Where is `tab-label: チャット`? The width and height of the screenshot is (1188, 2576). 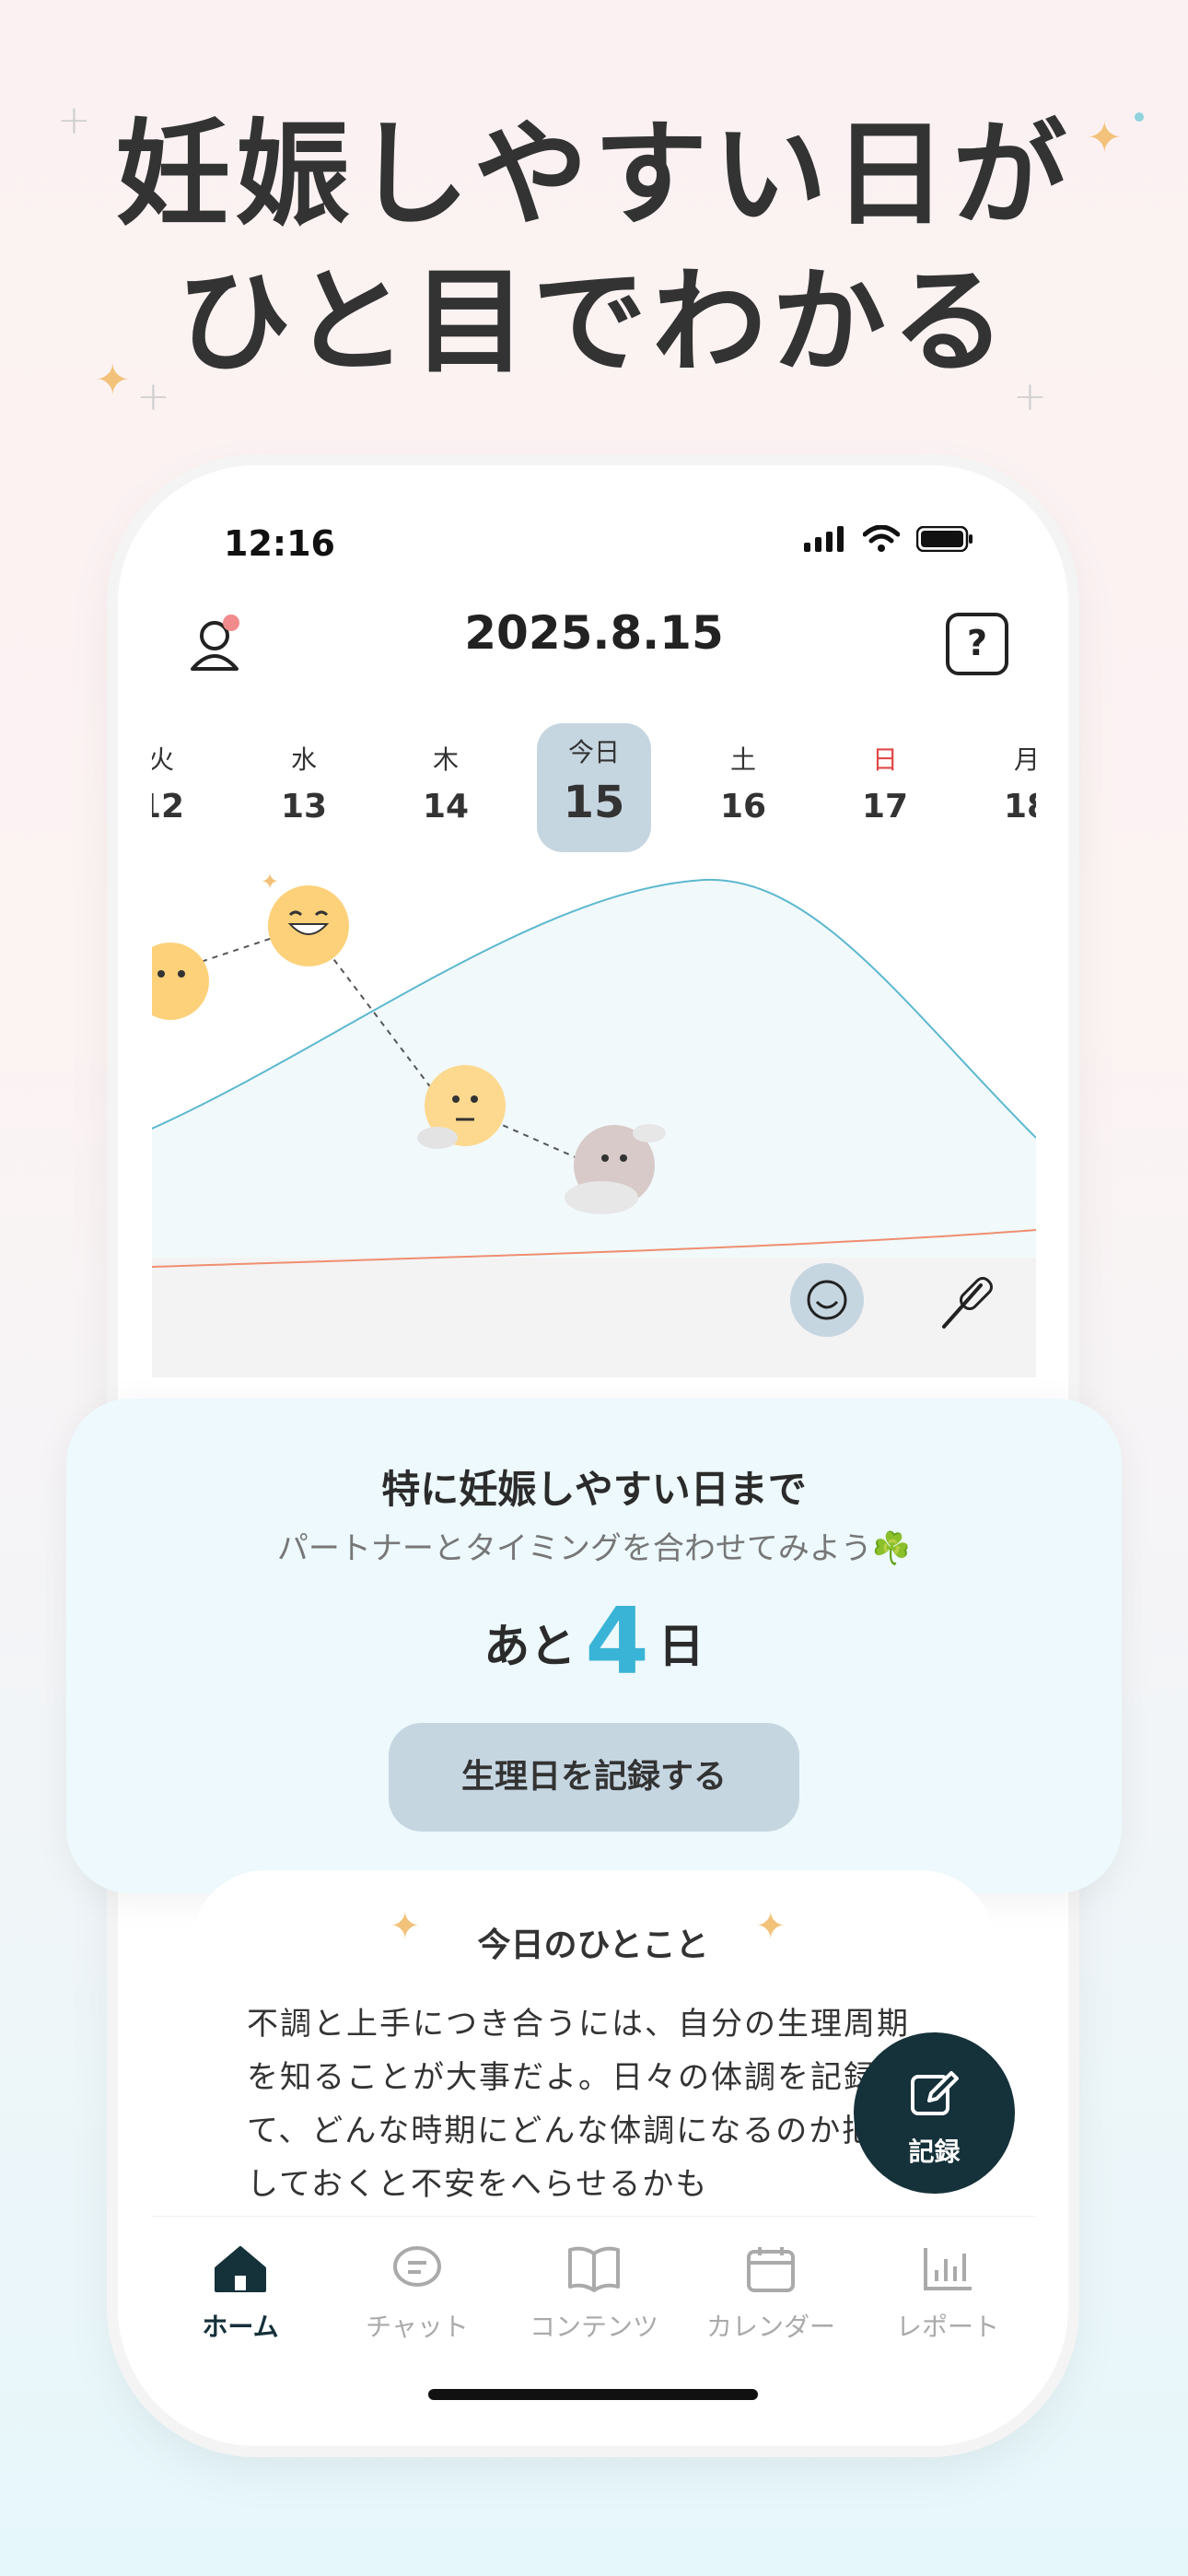 tab-label: チャット is located at coordinates (417, 2327).